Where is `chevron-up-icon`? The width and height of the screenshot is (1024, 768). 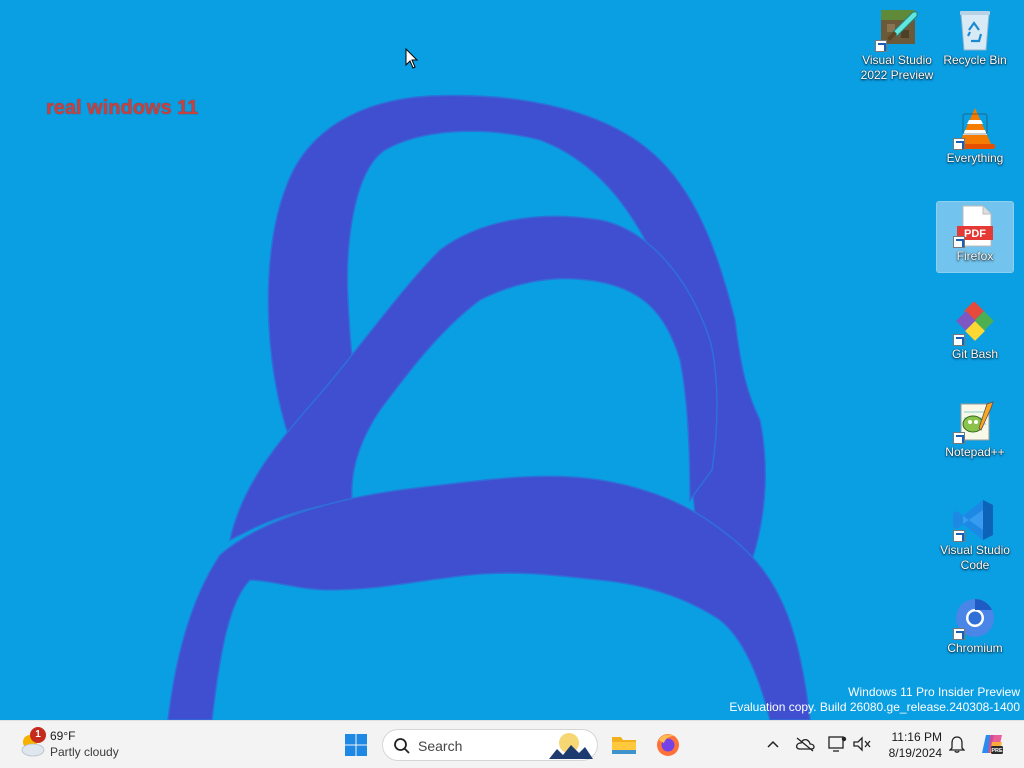 chevron-up-icon is located at coordinates (773, 744).